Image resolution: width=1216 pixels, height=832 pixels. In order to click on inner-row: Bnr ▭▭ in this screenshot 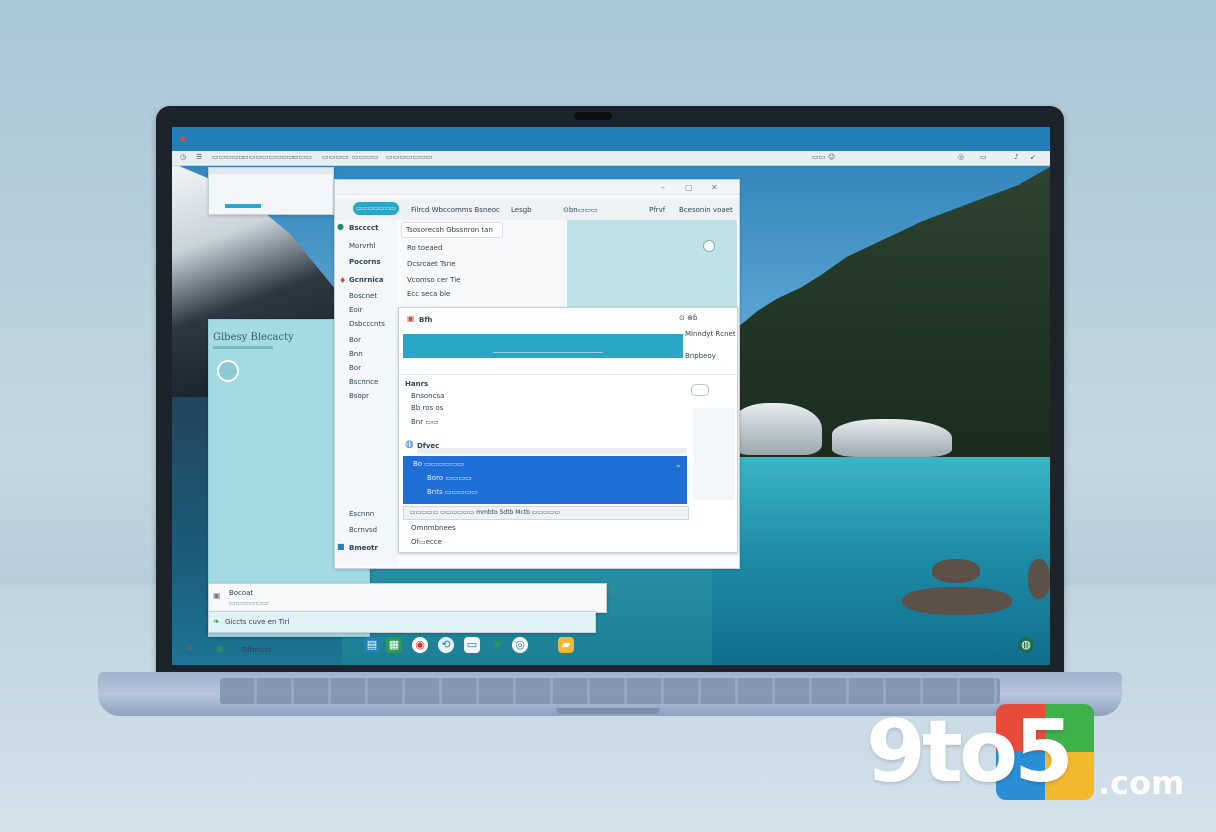, I will do `click(425, 422)`.